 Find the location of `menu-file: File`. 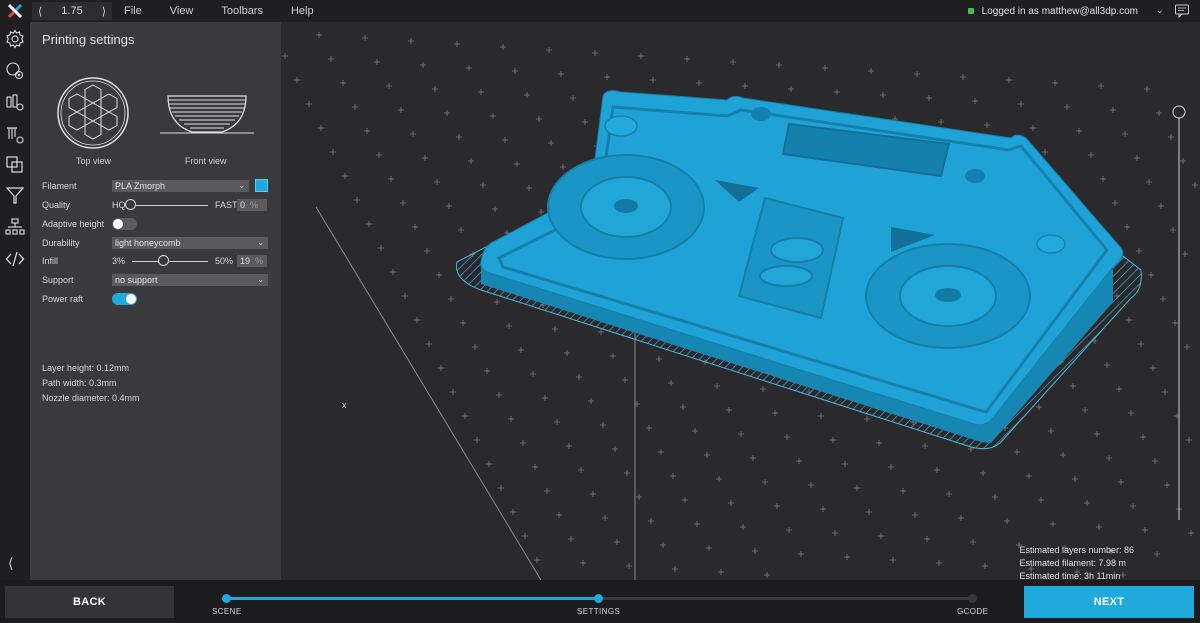

menu-file: File is located at coordinates (133, 11).